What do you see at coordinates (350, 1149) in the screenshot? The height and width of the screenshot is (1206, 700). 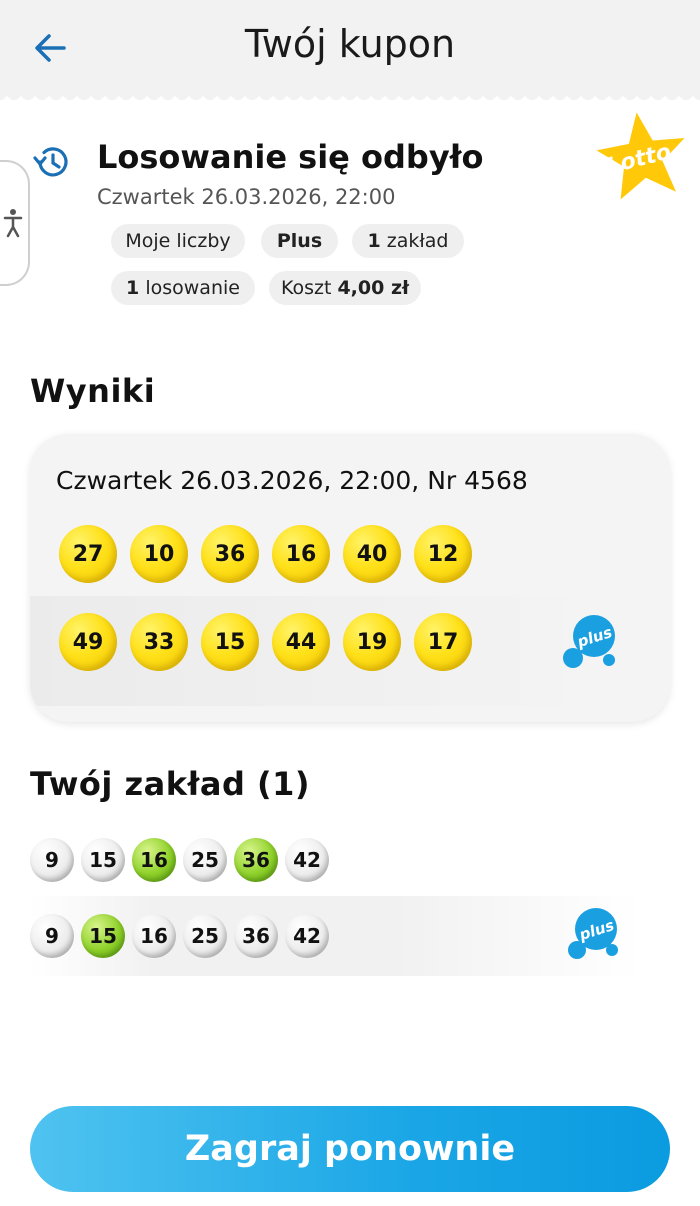 I see `play-again-button: Zagraj ponownie` at bounding box center [350, 1149].